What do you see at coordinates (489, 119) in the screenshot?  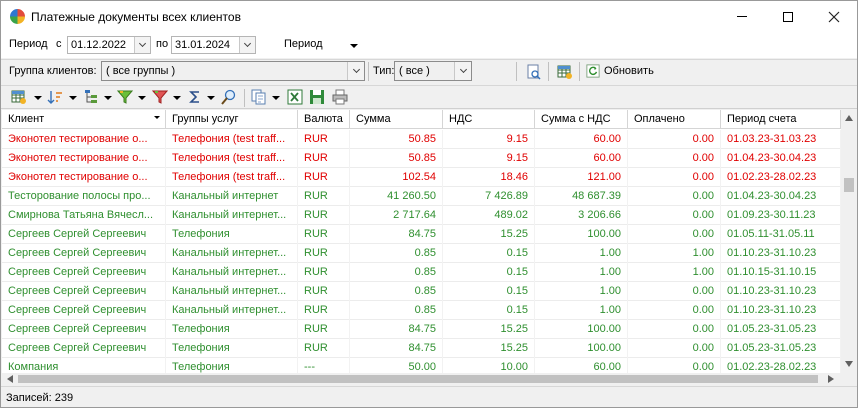 I see `column-header-vat: НДС` at bounding box center [489, 119].